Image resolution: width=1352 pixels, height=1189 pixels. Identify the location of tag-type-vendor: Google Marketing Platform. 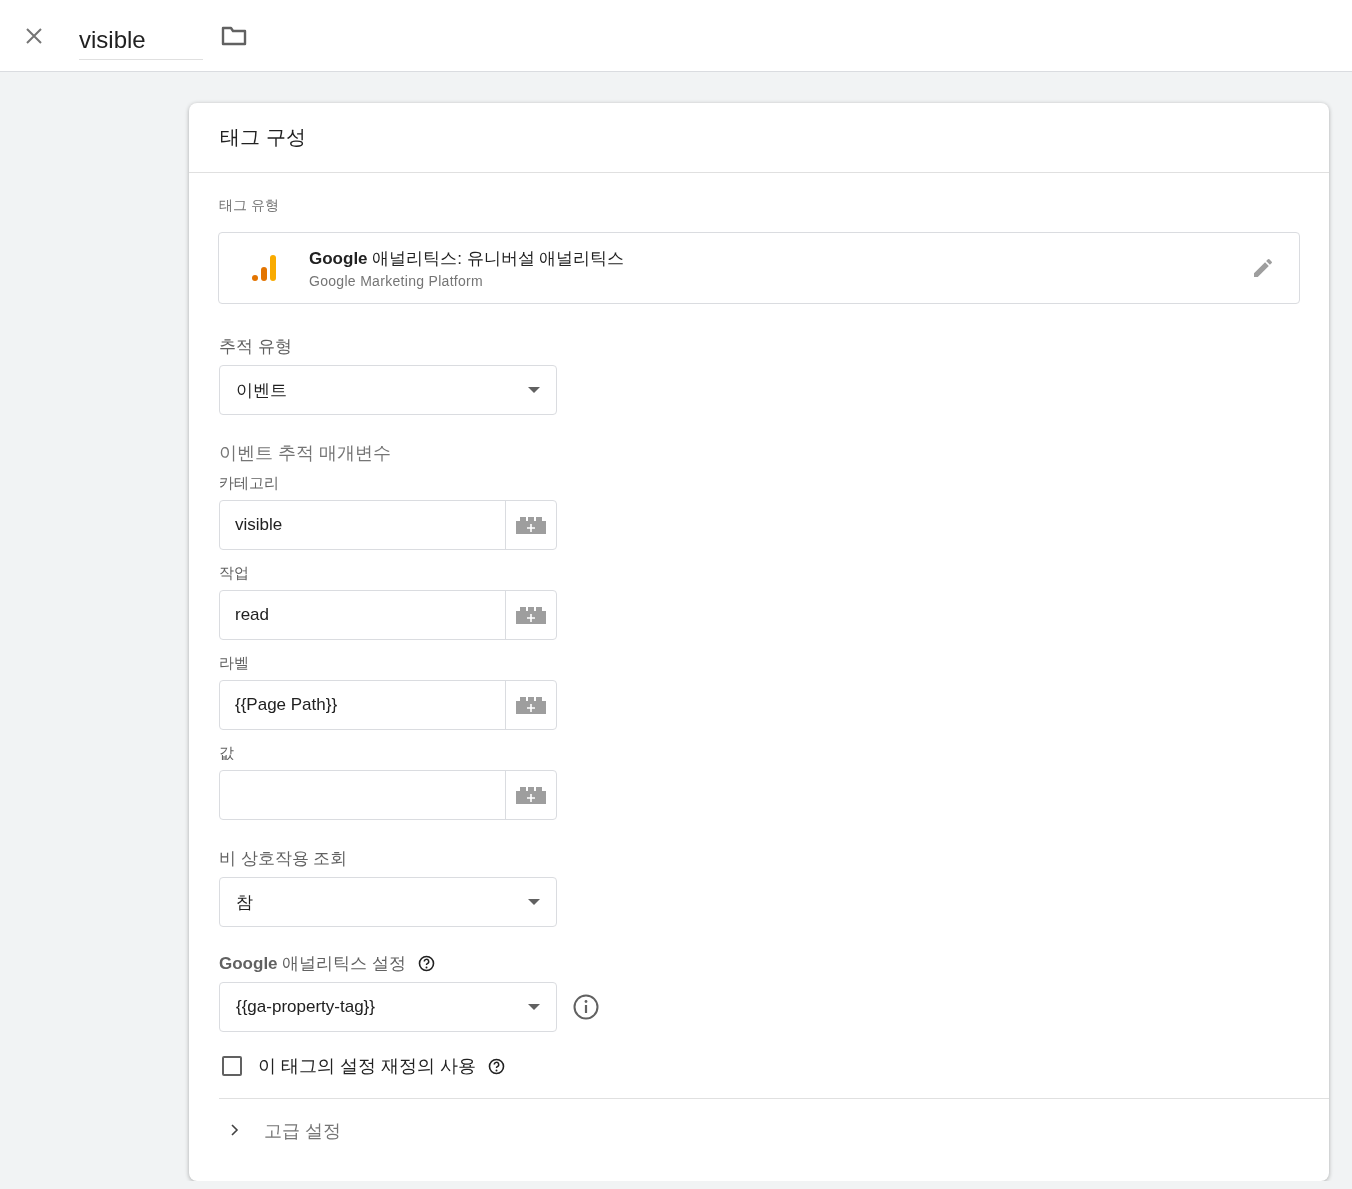
(397, 281).